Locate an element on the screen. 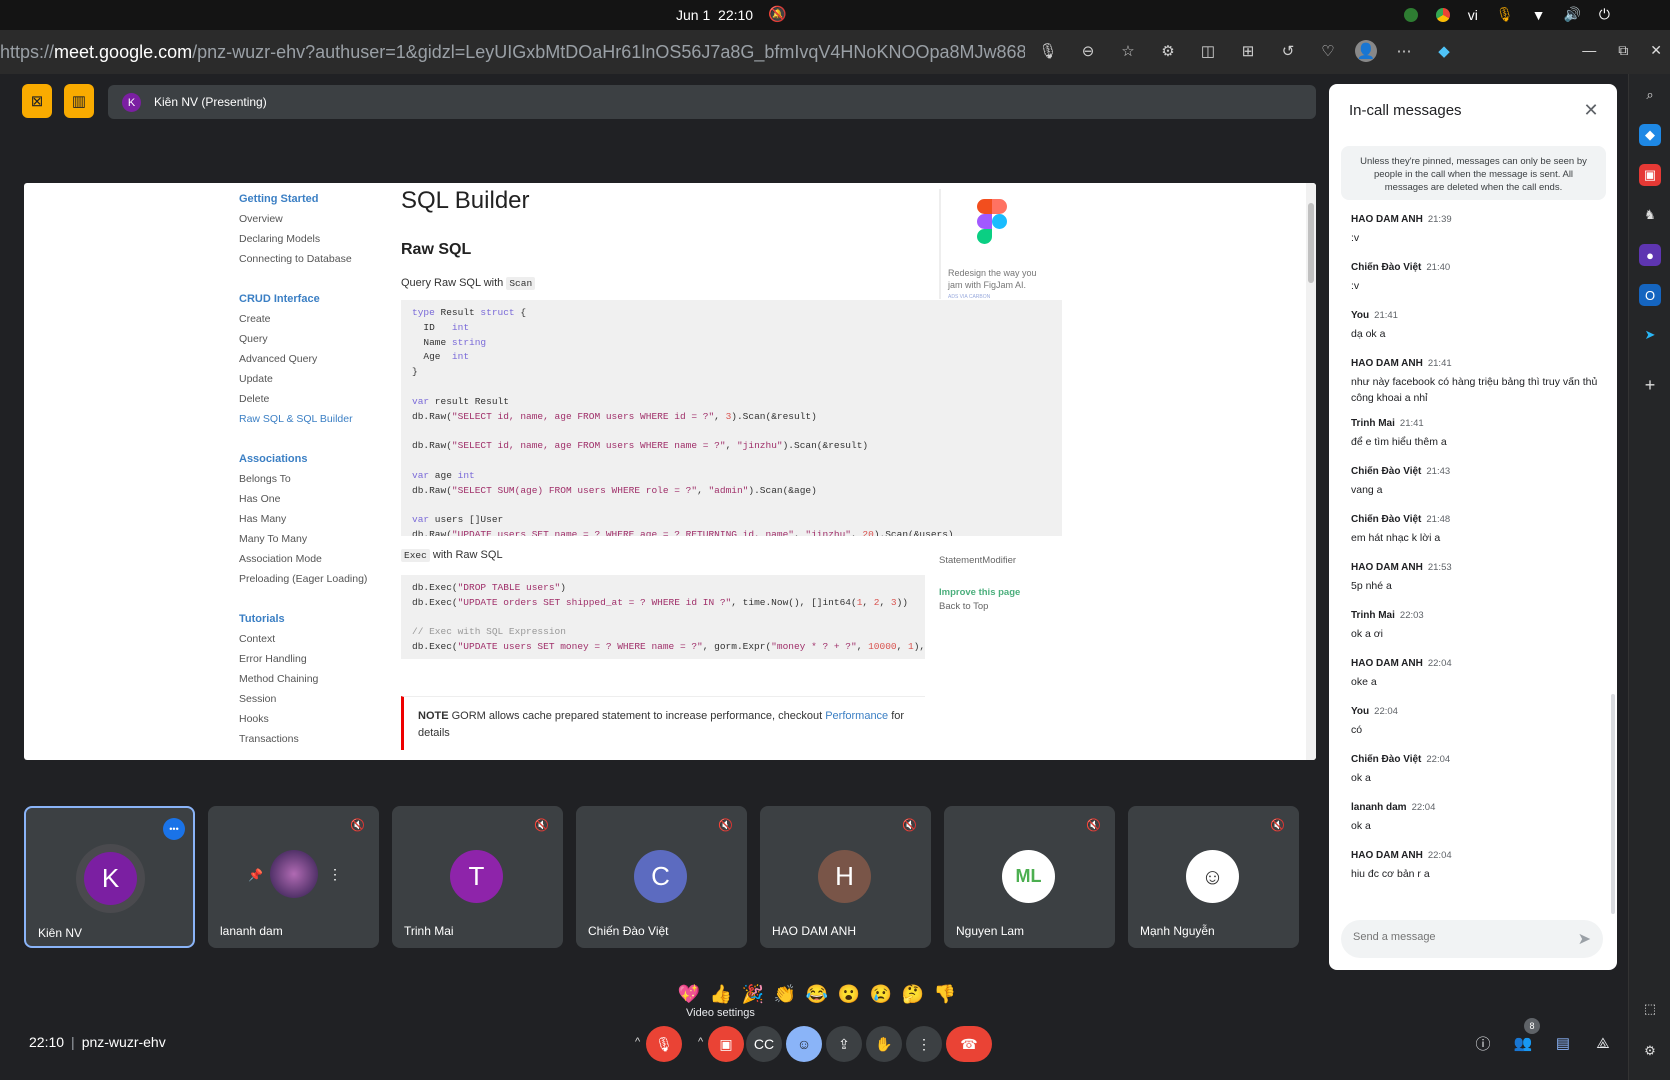 The image size is (1670, 1080). nav-item: Method Chaining is located at coordinates (314, 679).